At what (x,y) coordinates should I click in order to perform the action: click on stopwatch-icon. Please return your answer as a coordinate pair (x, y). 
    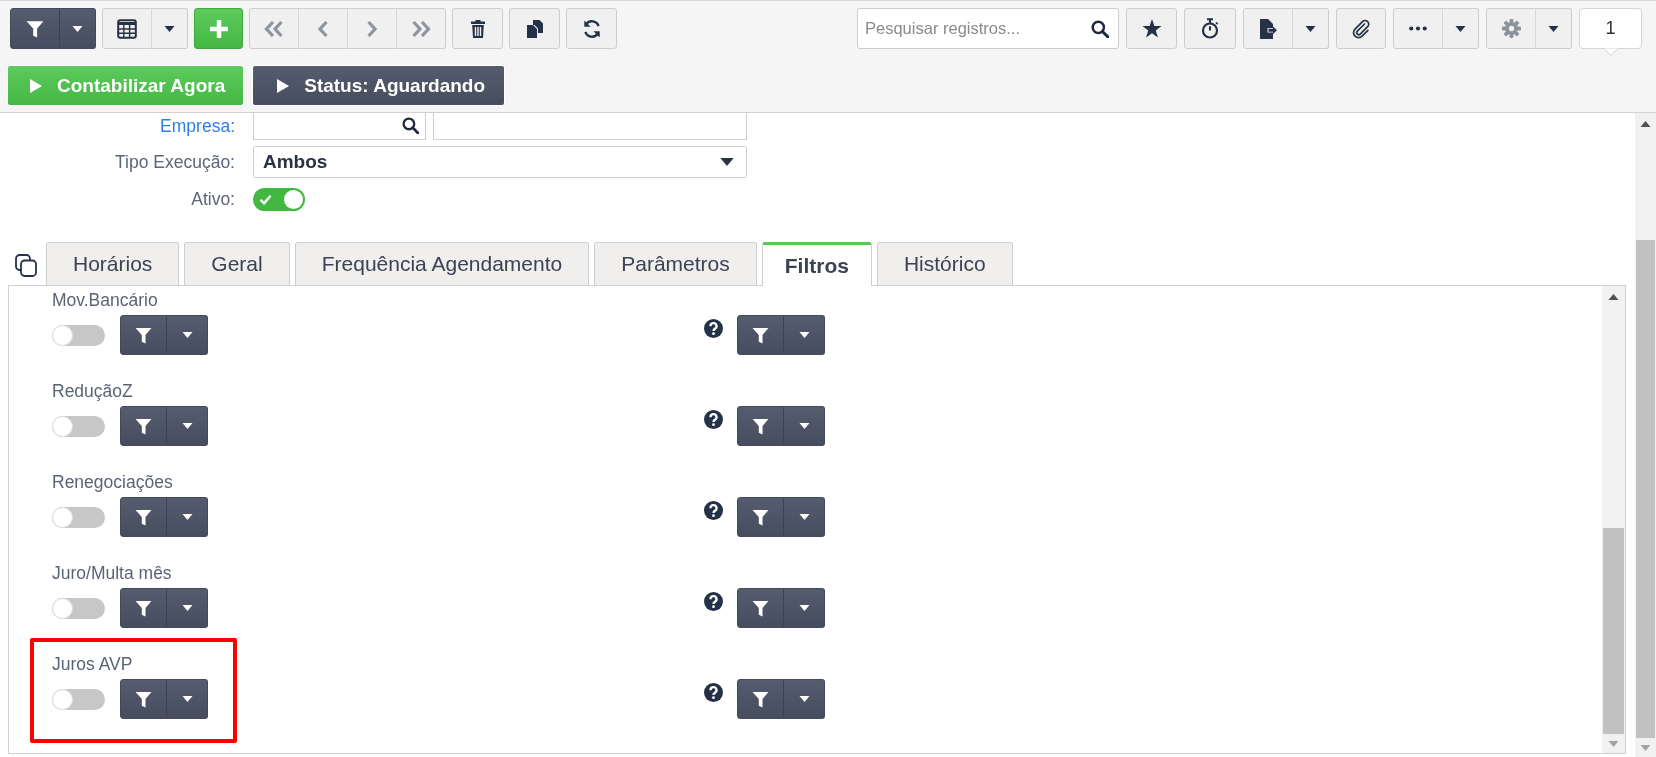
    Looking at the image, I should click on (1210, 28).